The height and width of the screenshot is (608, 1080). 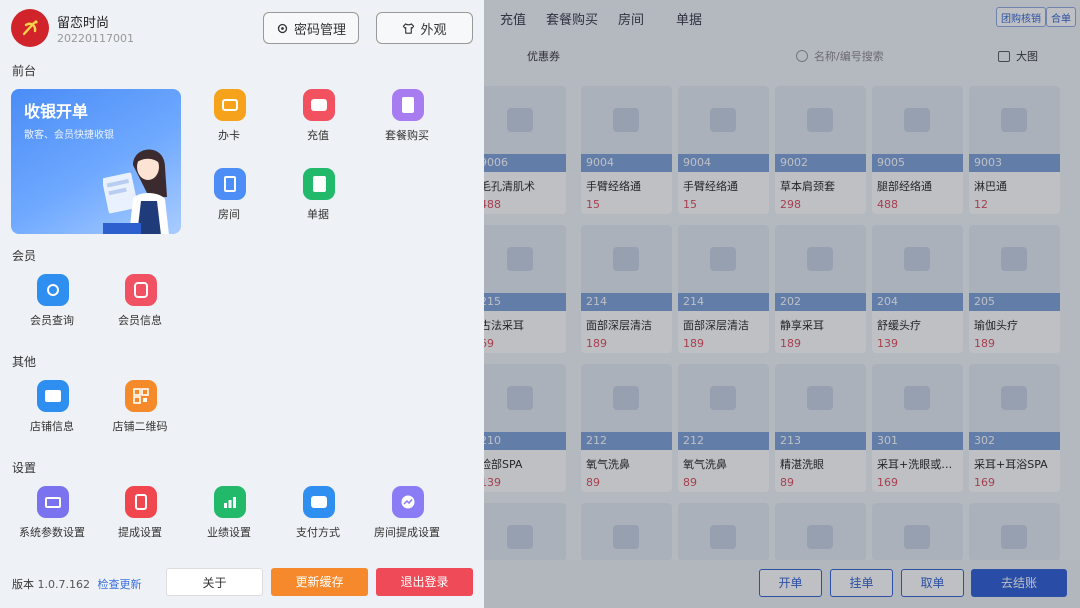 I want to click on tile-label: 单据, so click(x=318, y=214).